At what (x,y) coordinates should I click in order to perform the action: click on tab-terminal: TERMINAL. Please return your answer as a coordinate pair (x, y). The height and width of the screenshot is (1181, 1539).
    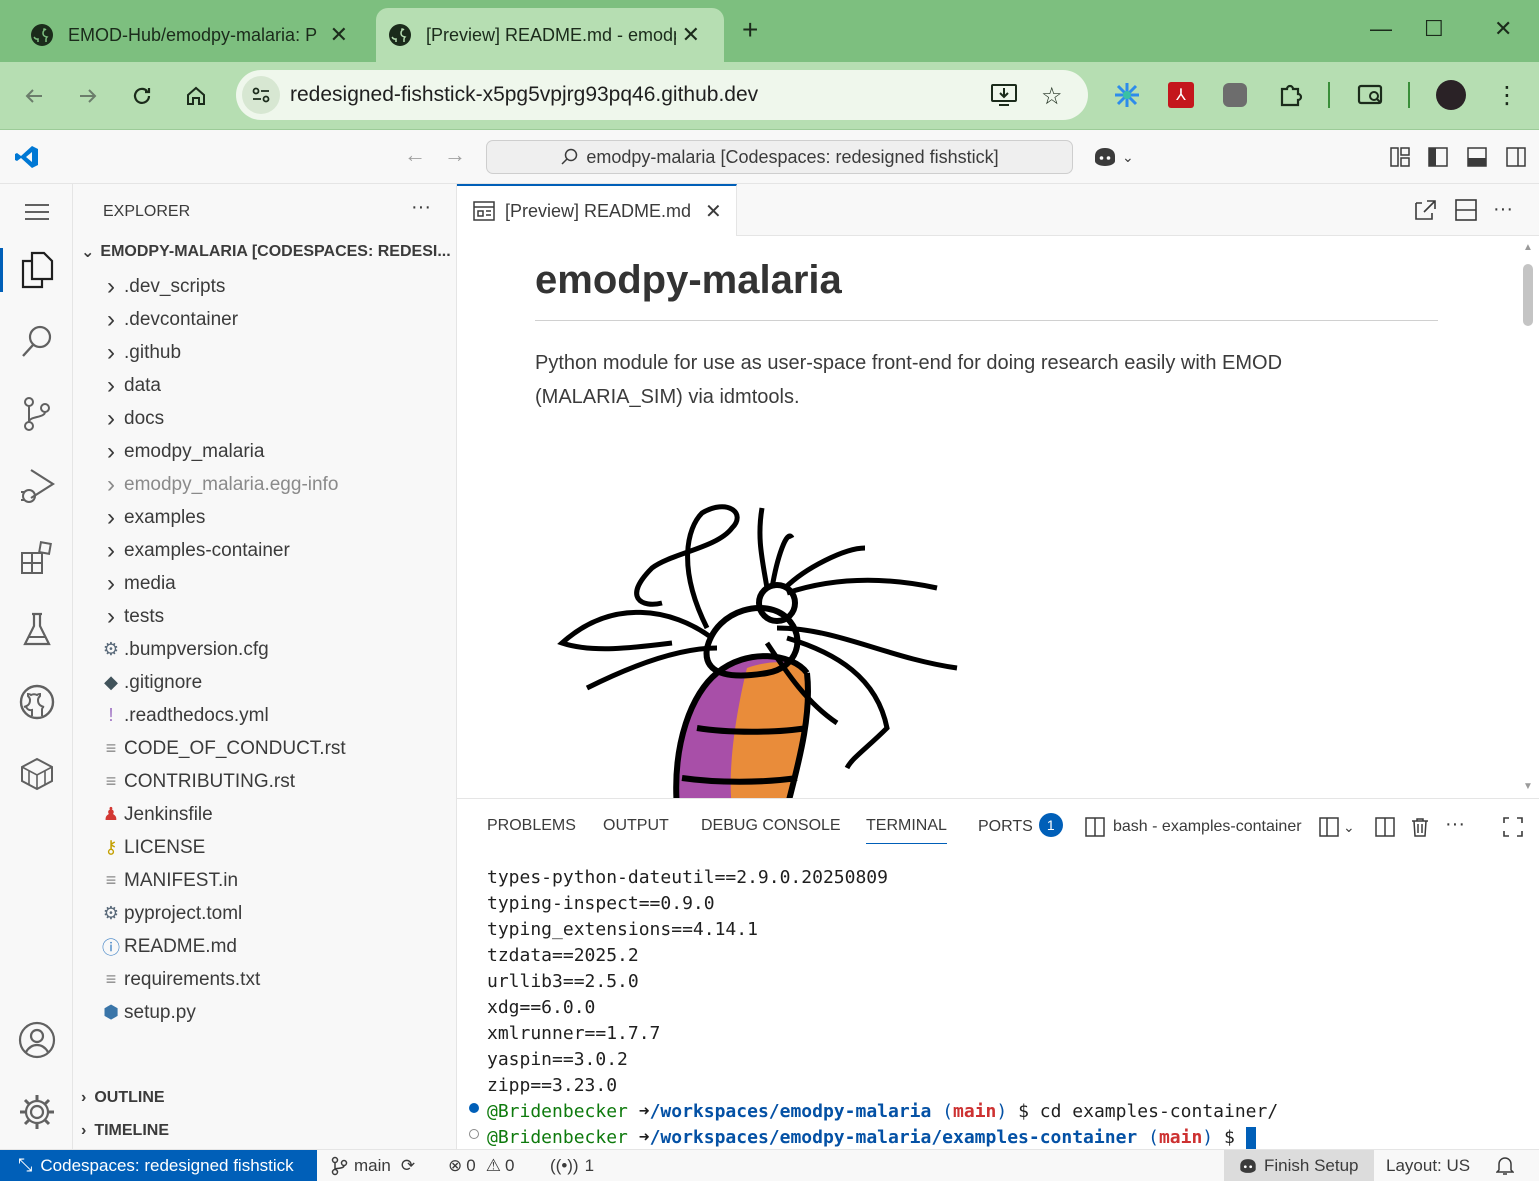
    Looking at the image, I should click on (906, 830).